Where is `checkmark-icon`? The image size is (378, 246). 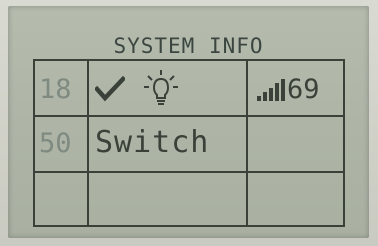
checkmark-icon is located at coordinates (110, 91).